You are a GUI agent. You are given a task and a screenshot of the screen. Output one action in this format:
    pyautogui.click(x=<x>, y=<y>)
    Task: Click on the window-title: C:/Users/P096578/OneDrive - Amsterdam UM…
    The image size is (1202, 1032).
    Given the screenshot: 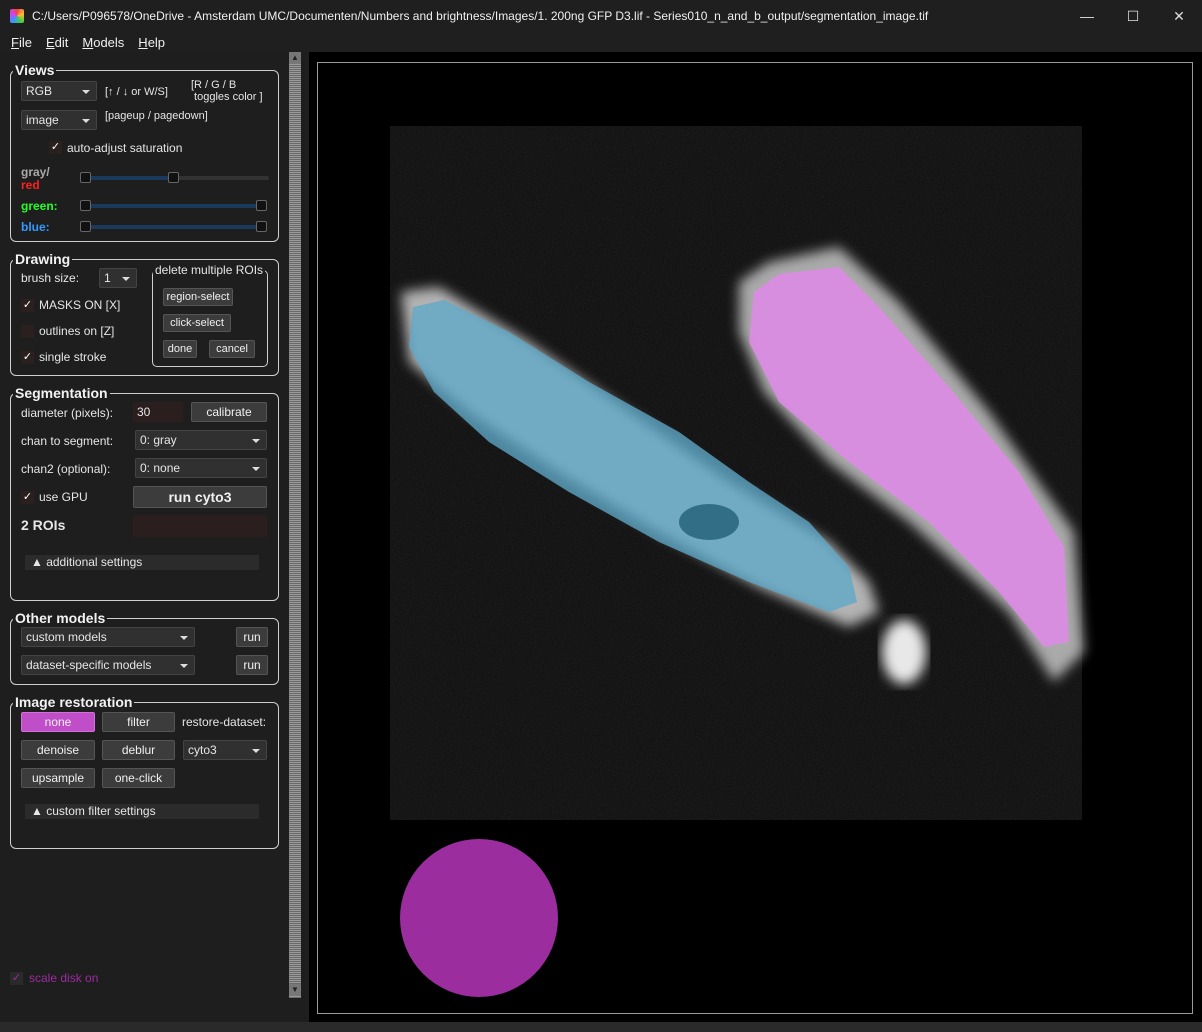 What is the action you would take?
    pyautogui.click(x=480, y=16)
    